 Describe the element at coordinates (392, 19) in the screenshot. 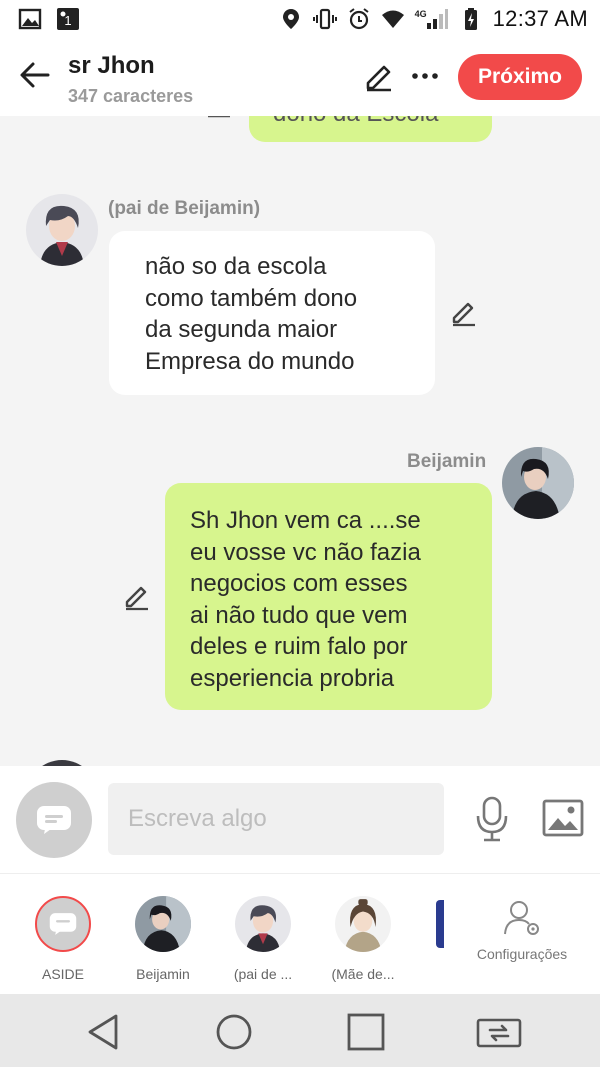

I see `wifi-icon` at that location.